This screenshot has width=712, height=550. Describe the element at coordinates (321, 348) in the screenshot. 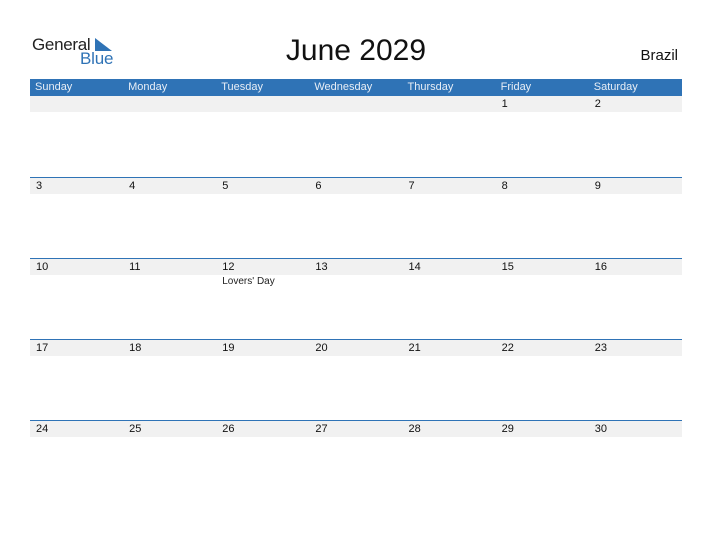

I see `day-number: 20` at that location.